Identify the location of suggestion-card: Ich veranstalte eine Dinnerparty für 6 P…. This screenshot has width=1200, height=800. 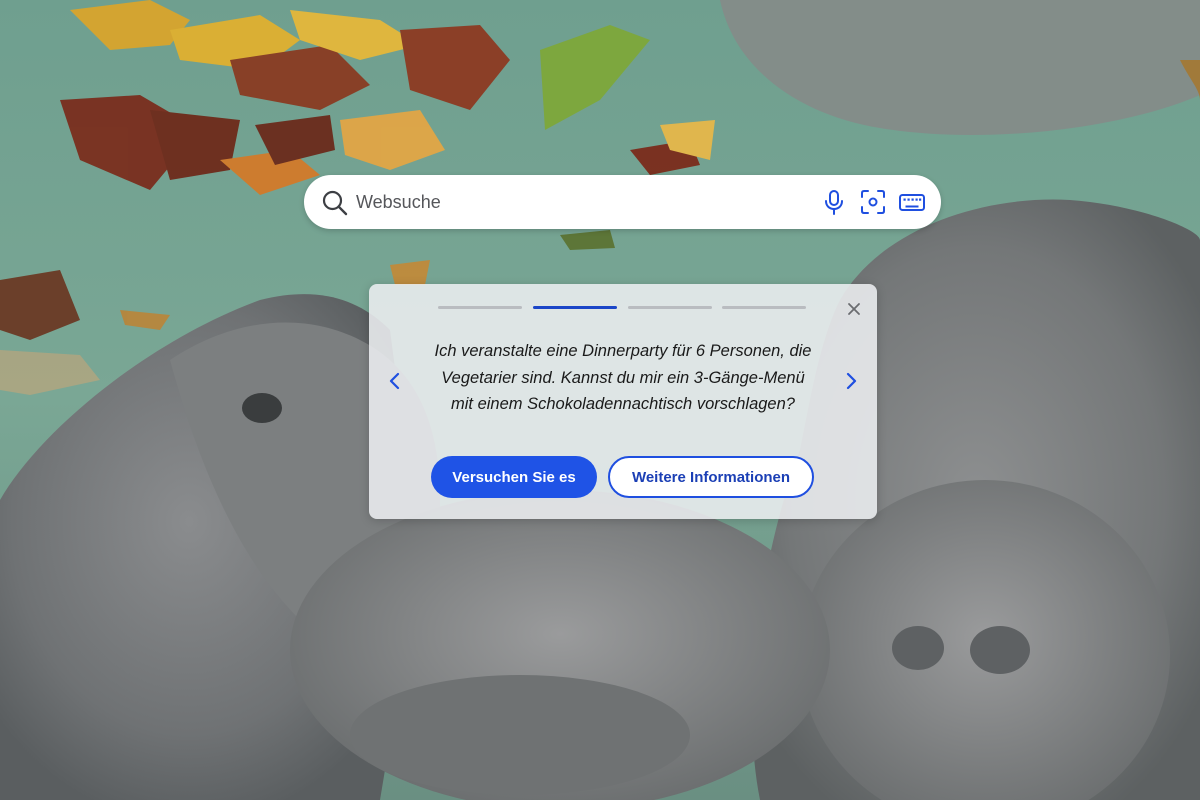
(623, 401).